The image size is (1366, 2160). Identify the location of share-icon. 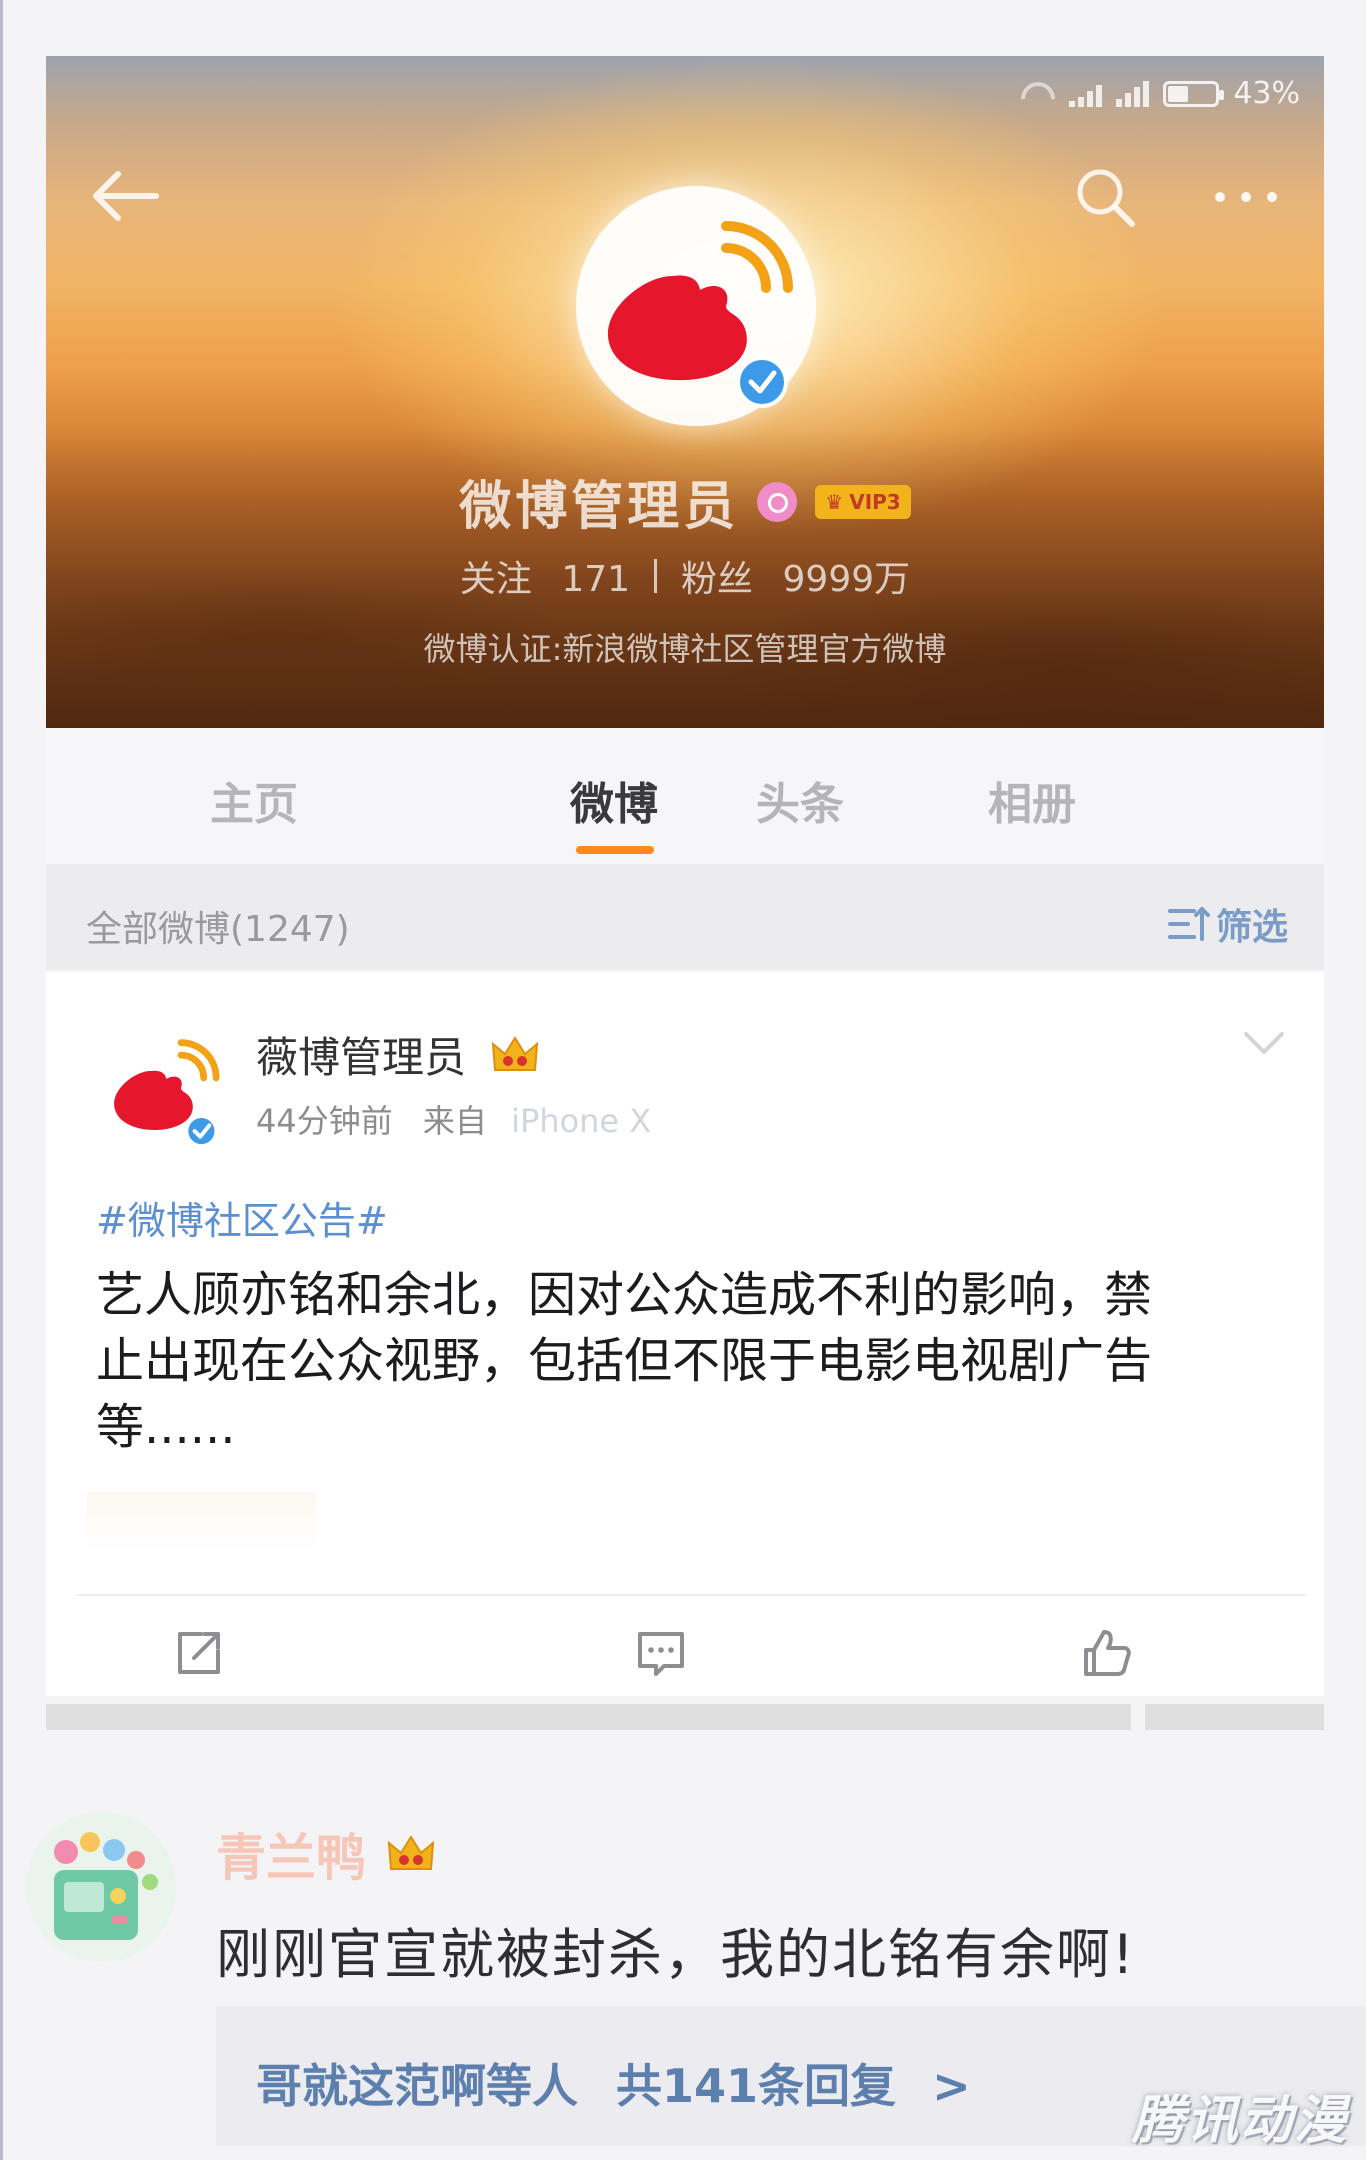
(199, 1653).